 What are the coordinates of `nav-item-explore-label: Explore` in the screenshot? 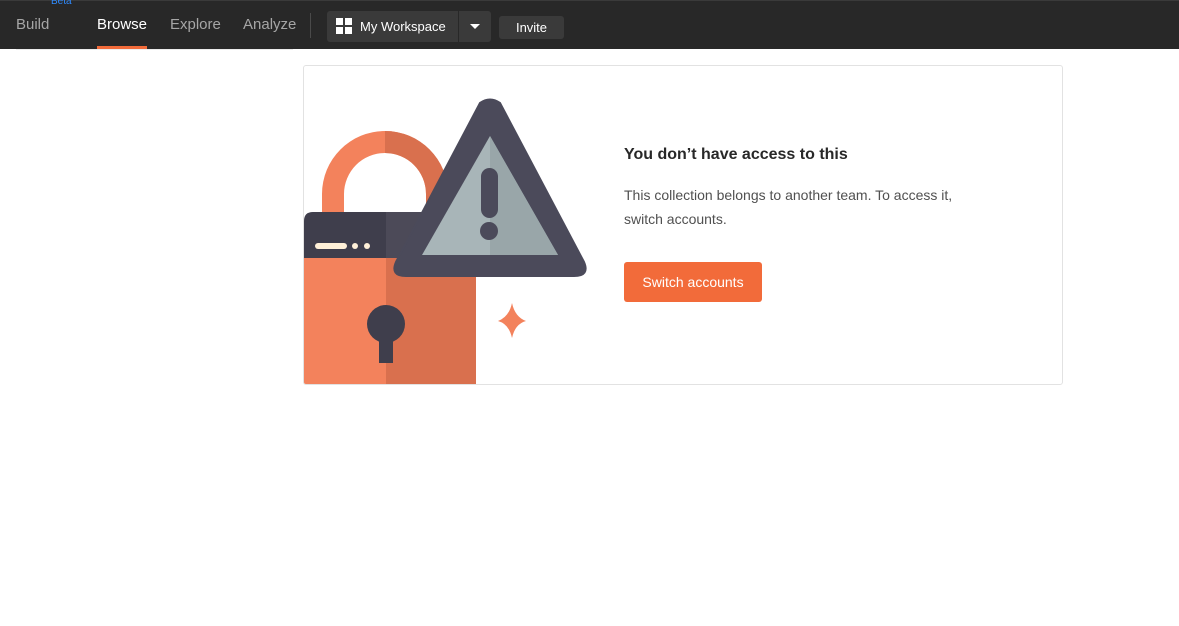 It's located at (195, 24).